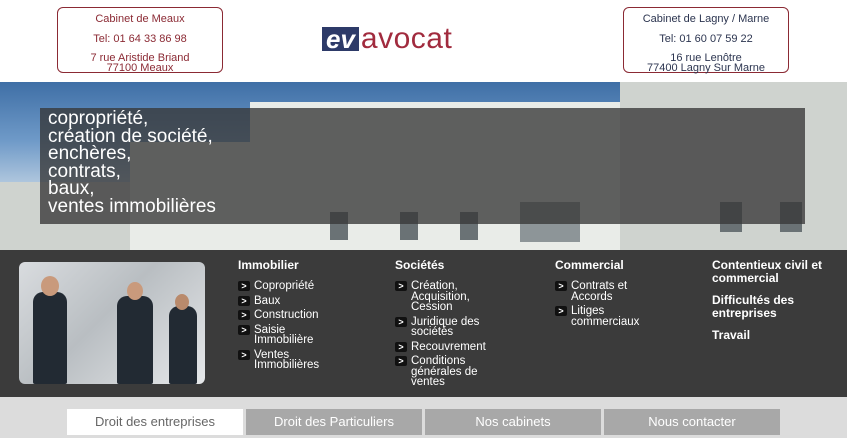  I want to click on menu-item-contrats-accords: > Contrats et Accords, so click(605, 291).